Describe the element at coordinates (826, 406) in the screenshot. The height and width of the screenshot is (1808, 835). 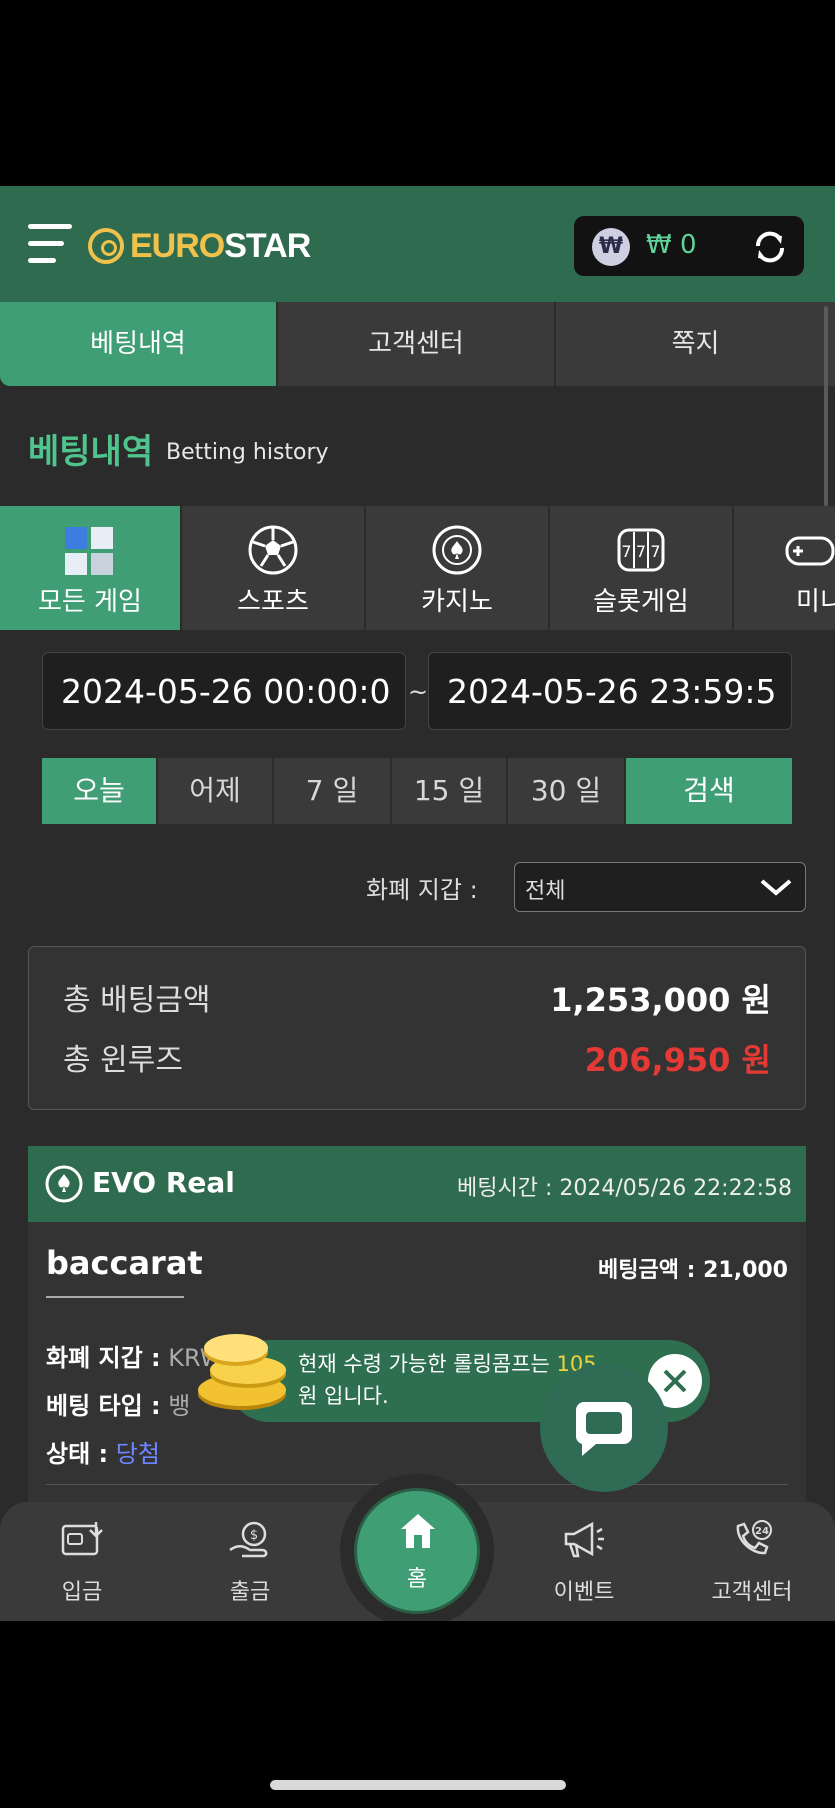
I see `scrollbar` at that location.